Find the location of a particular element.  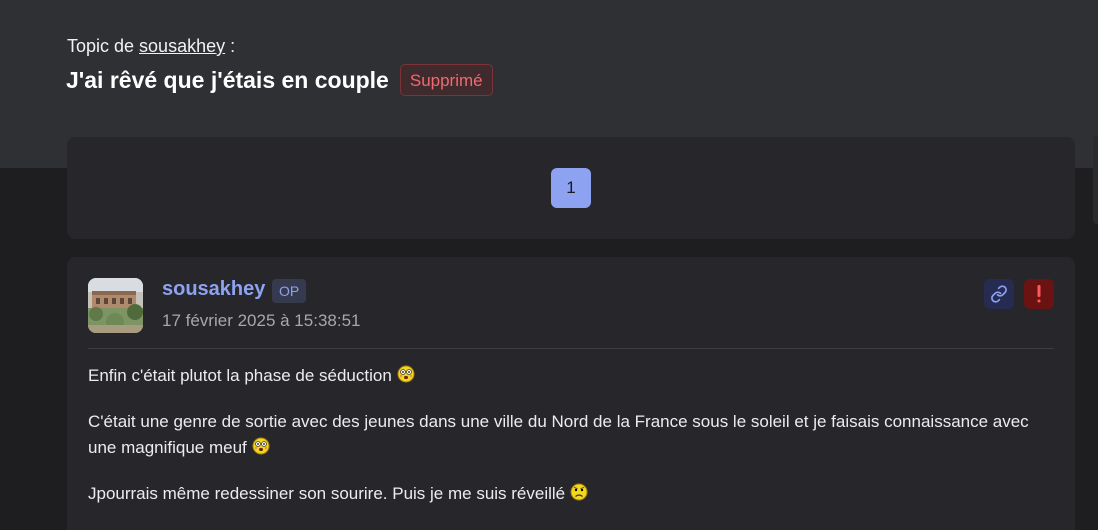

post-divider is located at coordinates (571, 348).